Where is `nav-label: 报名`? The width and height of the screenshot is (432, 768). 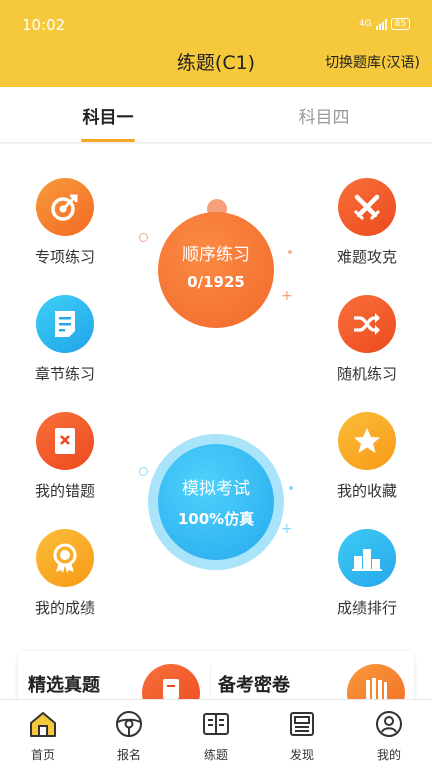
nav-label: 报名 is located at coordinates (128, 755).